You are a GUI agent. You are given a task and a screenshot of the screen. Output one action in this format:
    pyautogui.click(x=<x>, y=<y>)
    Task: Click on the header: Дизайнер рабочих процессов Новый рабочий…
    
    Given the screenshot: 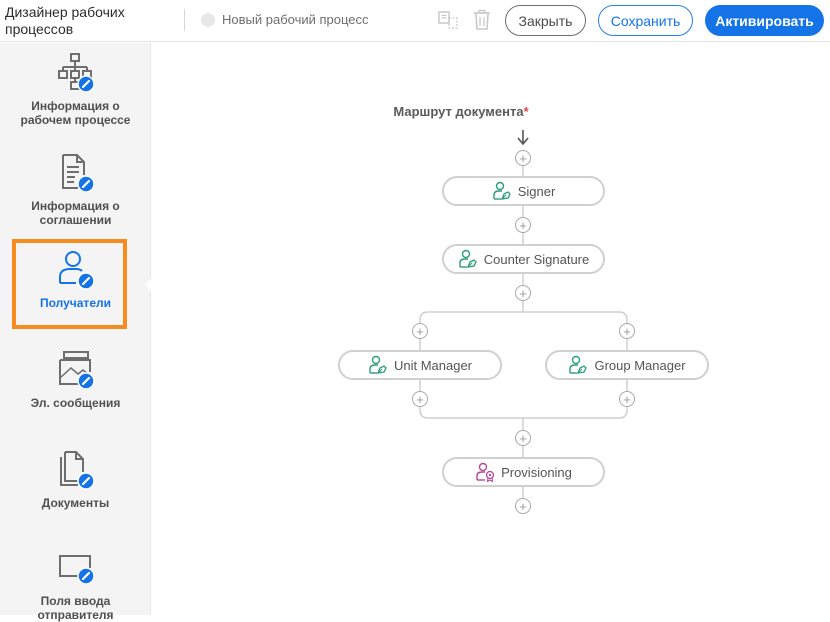 What is the action you would take?
    pyautogui.click(x=415, y=21)
    